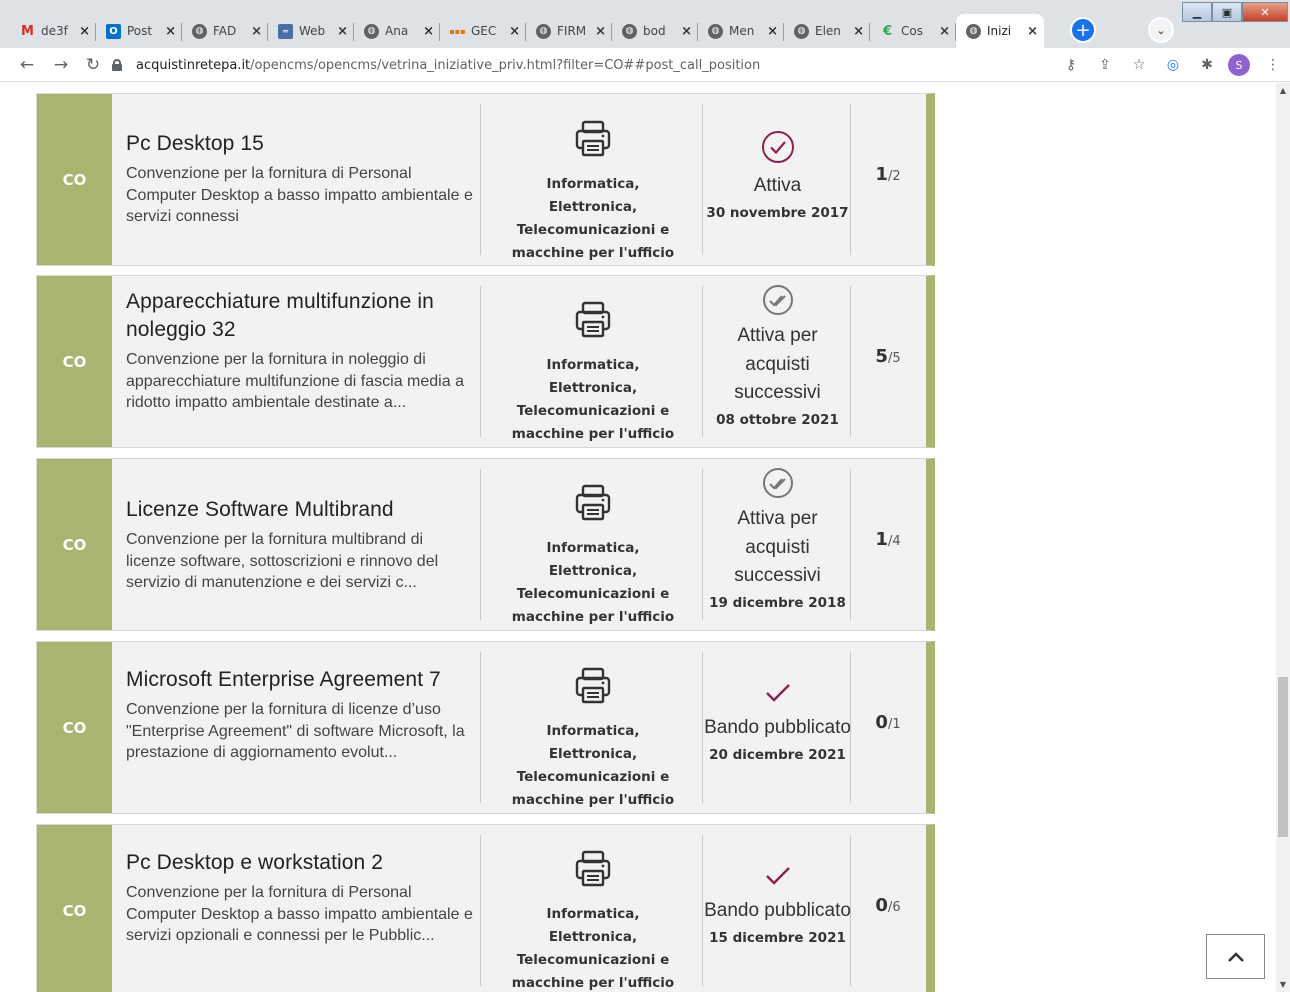 The image size is (1290, 992). I want to click on tab-search-button: ⌄, so click(1161, 30).